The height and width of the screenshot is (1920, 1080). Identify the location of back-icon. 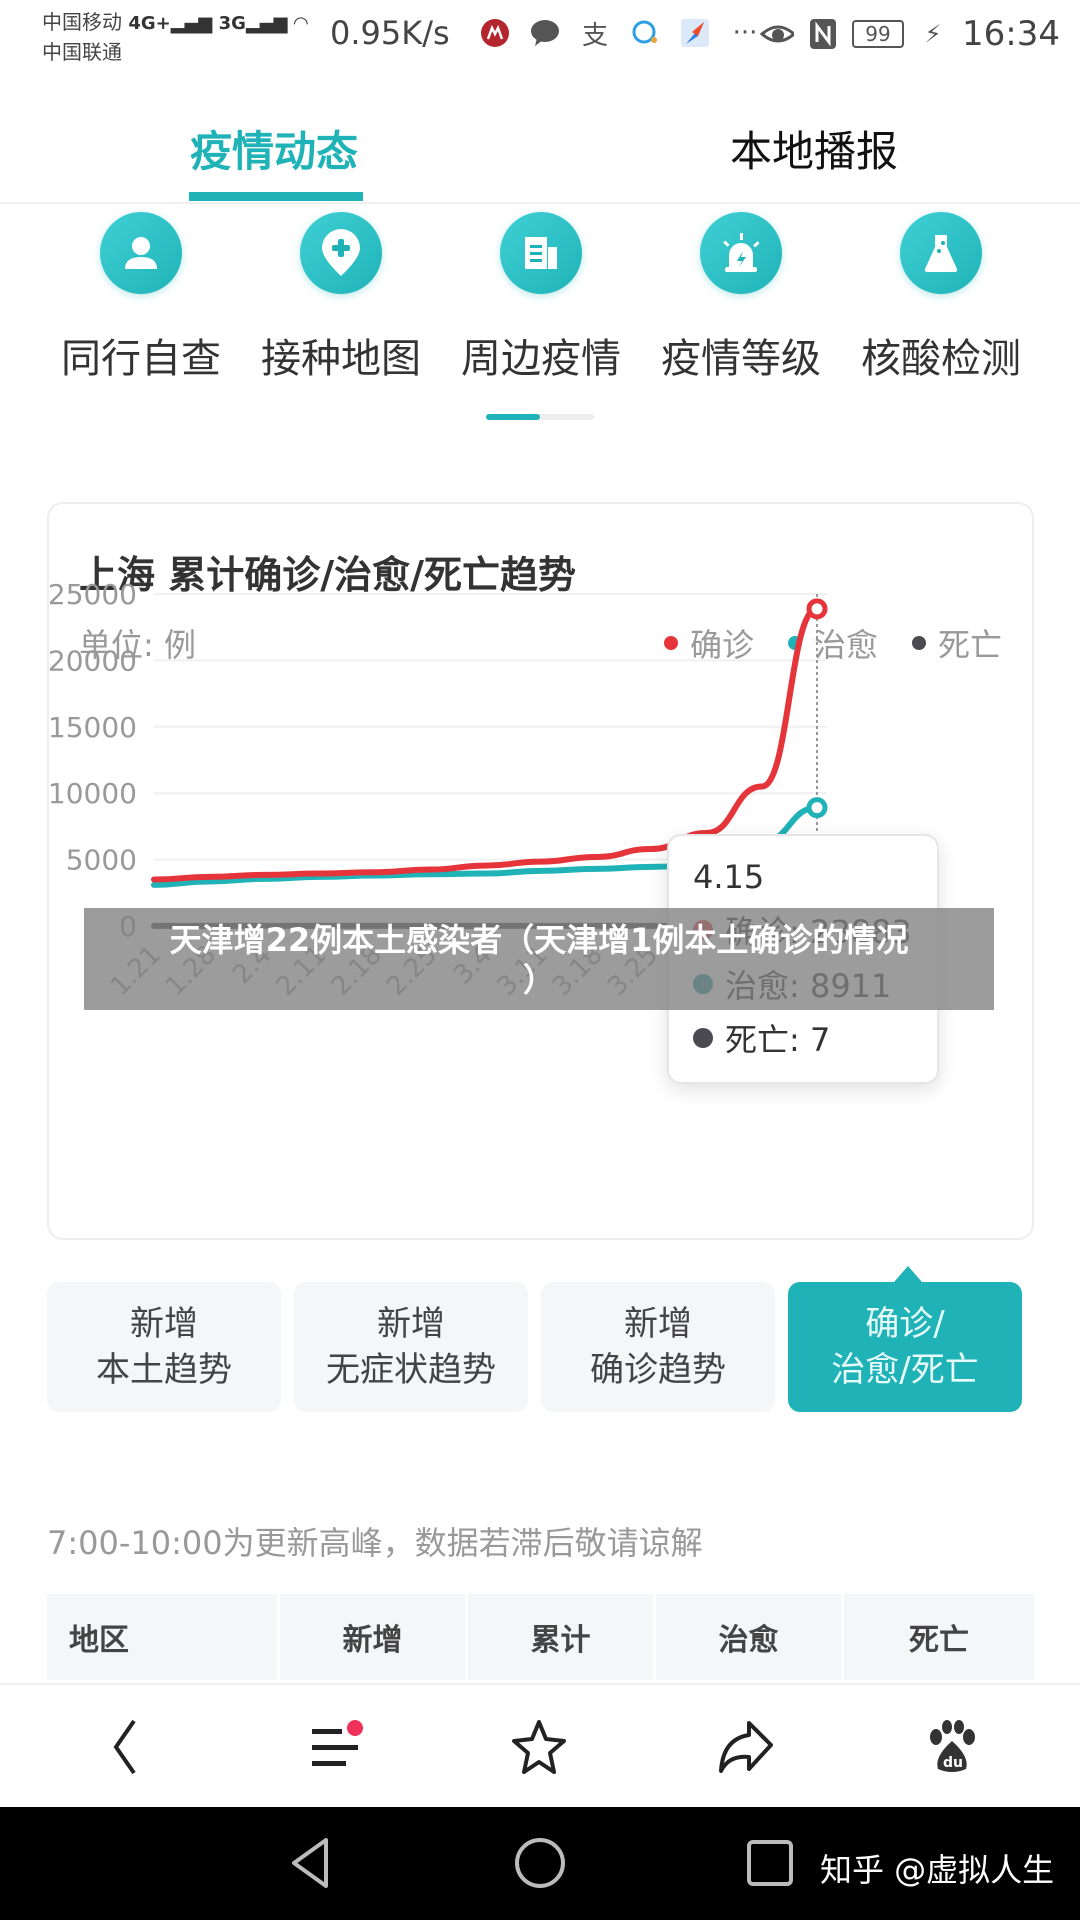
(124, 1747).